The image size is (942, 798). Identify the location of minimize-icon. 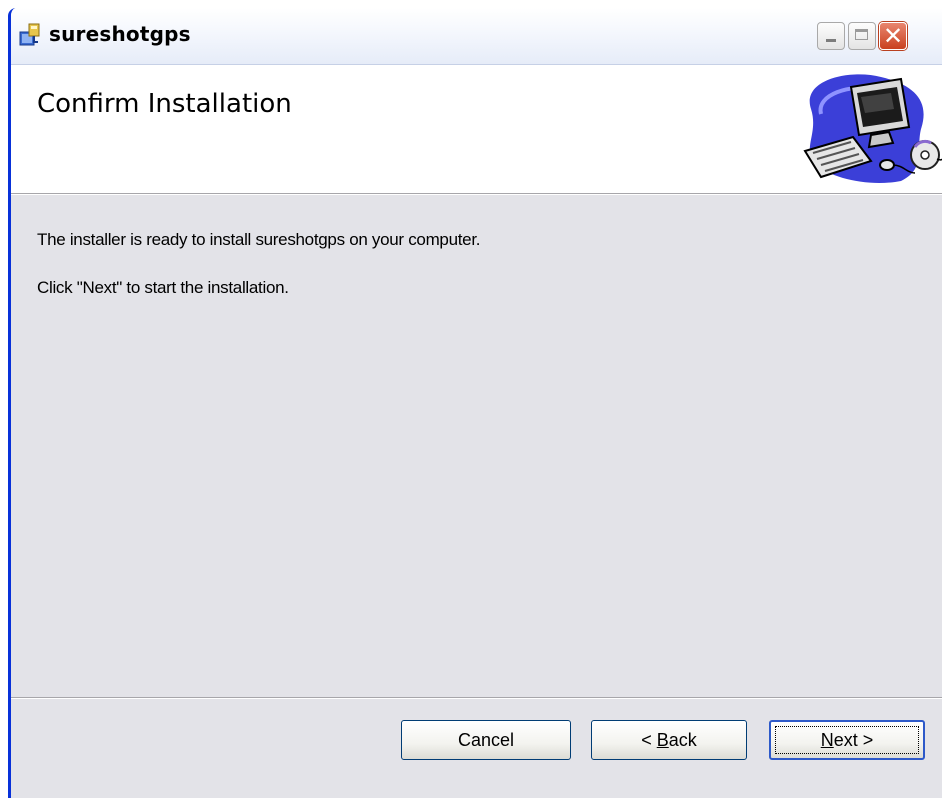
(831, 40).